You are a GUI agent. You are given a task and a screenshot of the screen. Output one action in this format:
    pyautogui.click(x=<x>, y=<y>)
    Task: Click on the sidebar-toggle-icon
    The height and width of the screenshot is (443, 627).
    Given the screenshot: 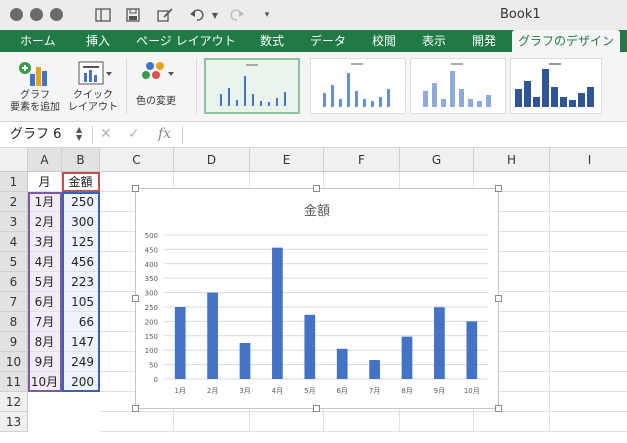 What is the action you would take?
    pyautogui.click(x=103, y=15)
    